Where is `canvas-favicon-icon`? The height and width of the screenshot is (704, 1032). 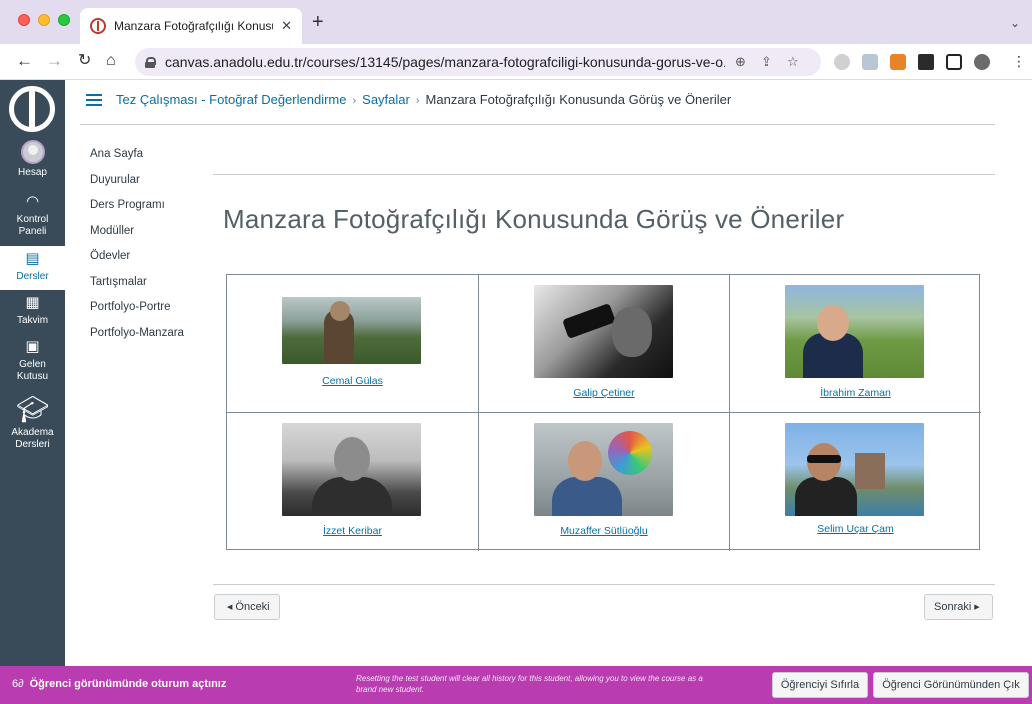
canvas-favicon-icon is located at coordinates (98, 26).